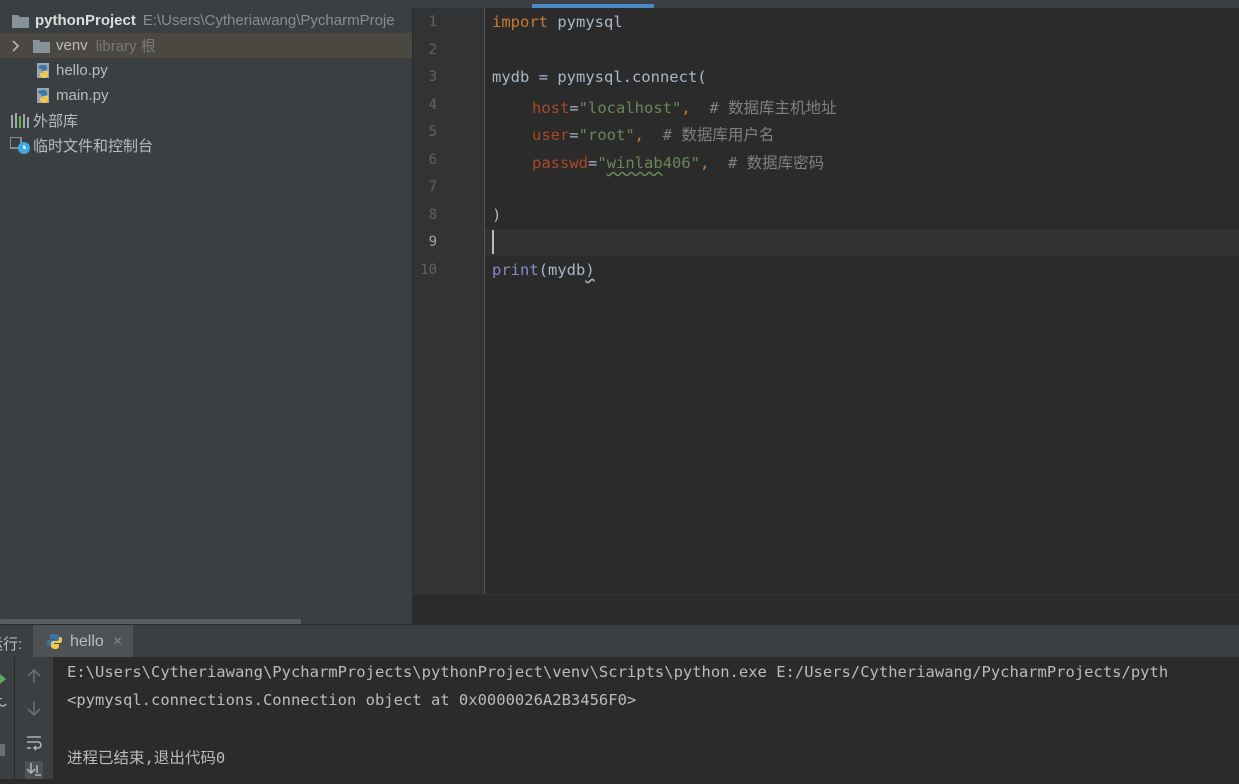 Image resolution: width=1239 pixels, height=784 pixels. What do you see at coordinates (82, 95) in the screenshot?
I see `tree-item-label: main.py` at bounding box center [82, 95].